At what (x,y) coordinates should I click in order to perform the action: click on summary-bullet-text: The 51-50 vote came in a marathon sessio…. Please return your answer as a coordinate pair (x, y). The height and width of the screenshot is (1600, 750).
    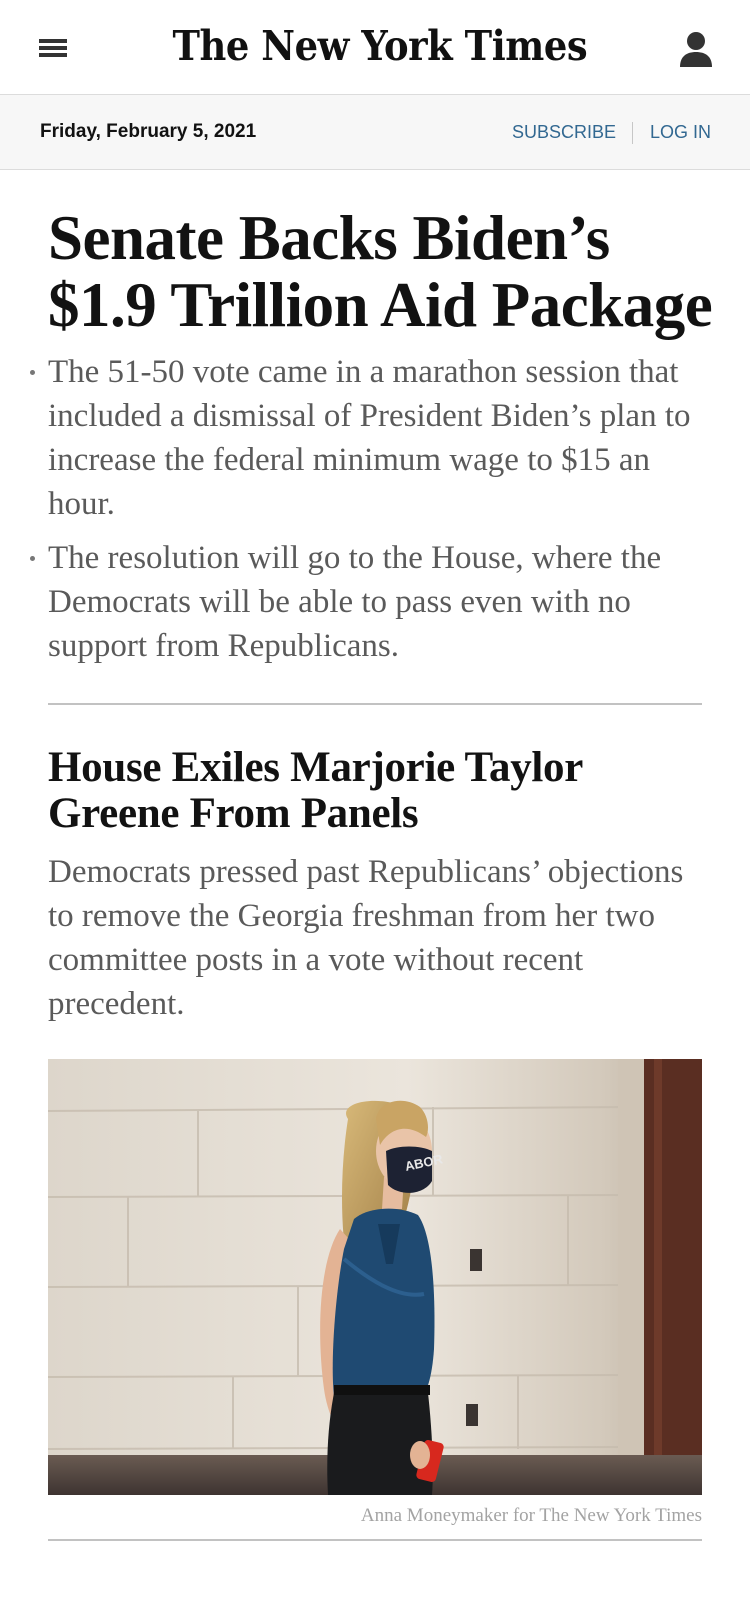
    Looking at the image, I should click on (369, 438).